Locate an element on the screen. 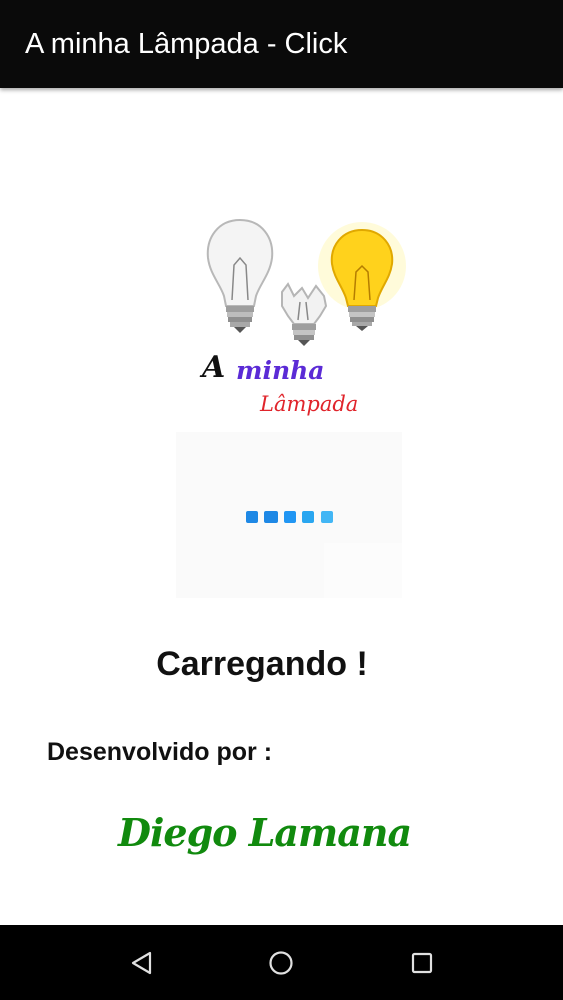  home-button is located at coordinates (281, 963).